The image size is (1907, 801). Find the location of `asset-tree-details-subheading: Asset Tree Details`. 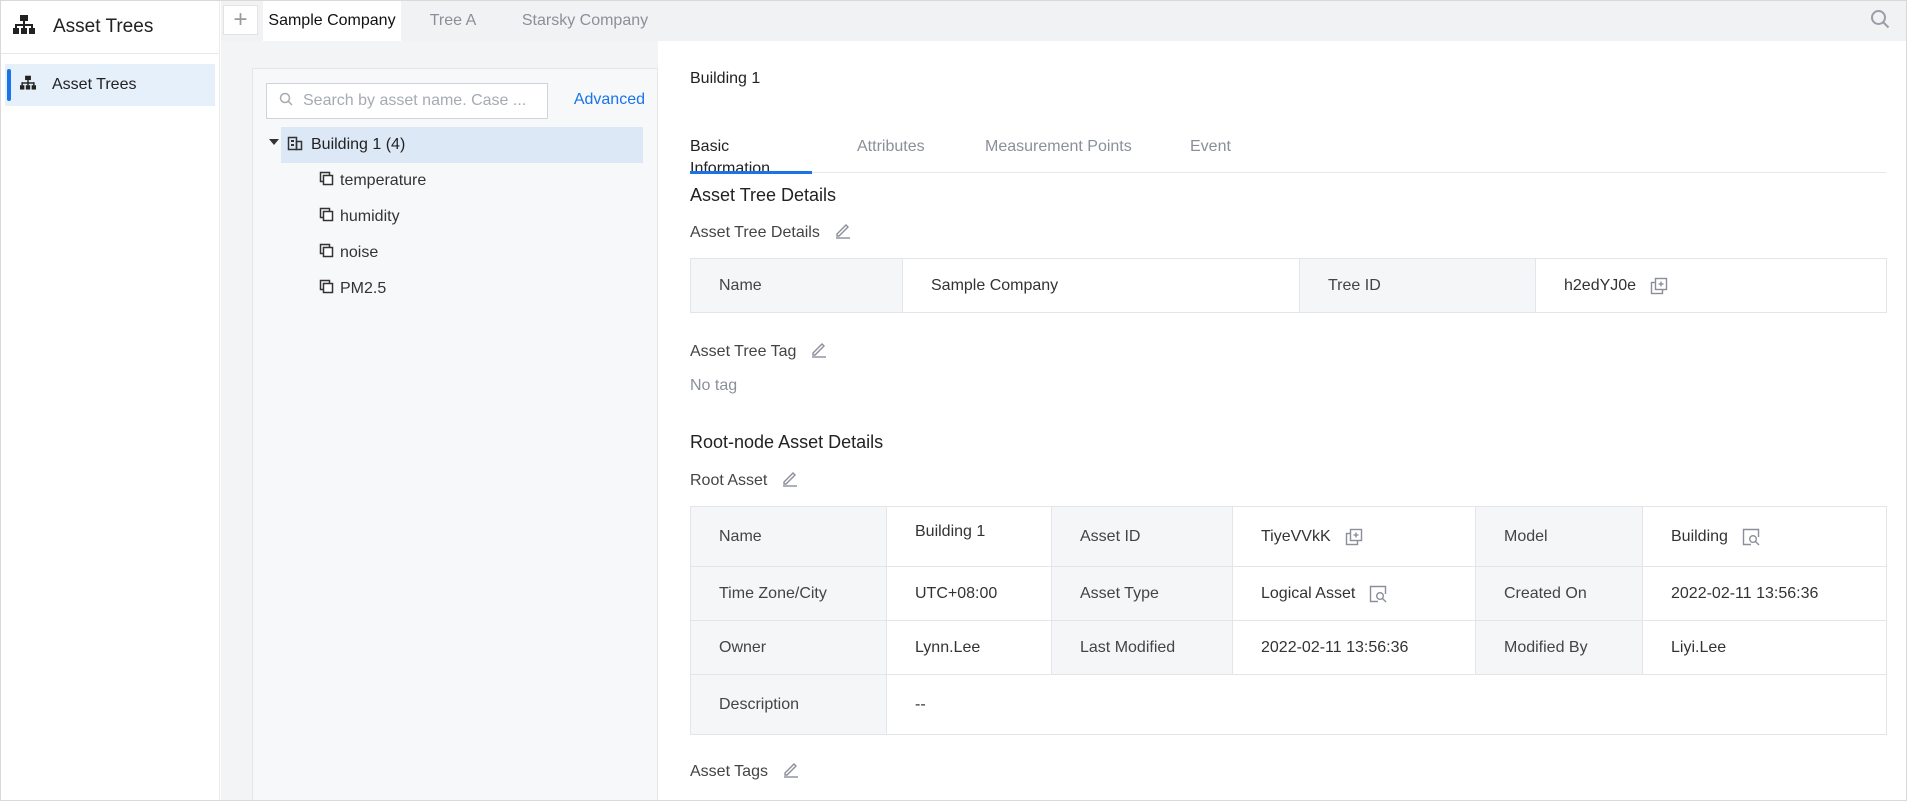

asset-tree-details-subheading: Asset Tree Details is located at coordinates (771, 232).